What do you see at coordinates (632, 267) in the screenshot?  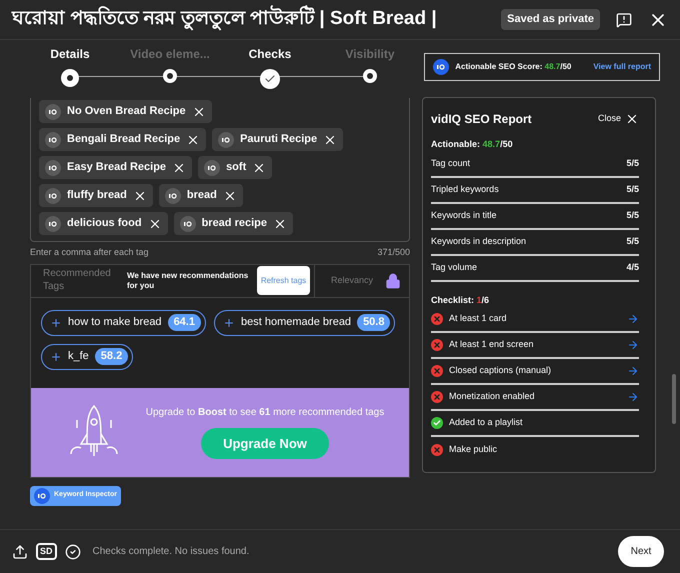 I see `metric-value: 4/5` at bounding box center [632, 267].